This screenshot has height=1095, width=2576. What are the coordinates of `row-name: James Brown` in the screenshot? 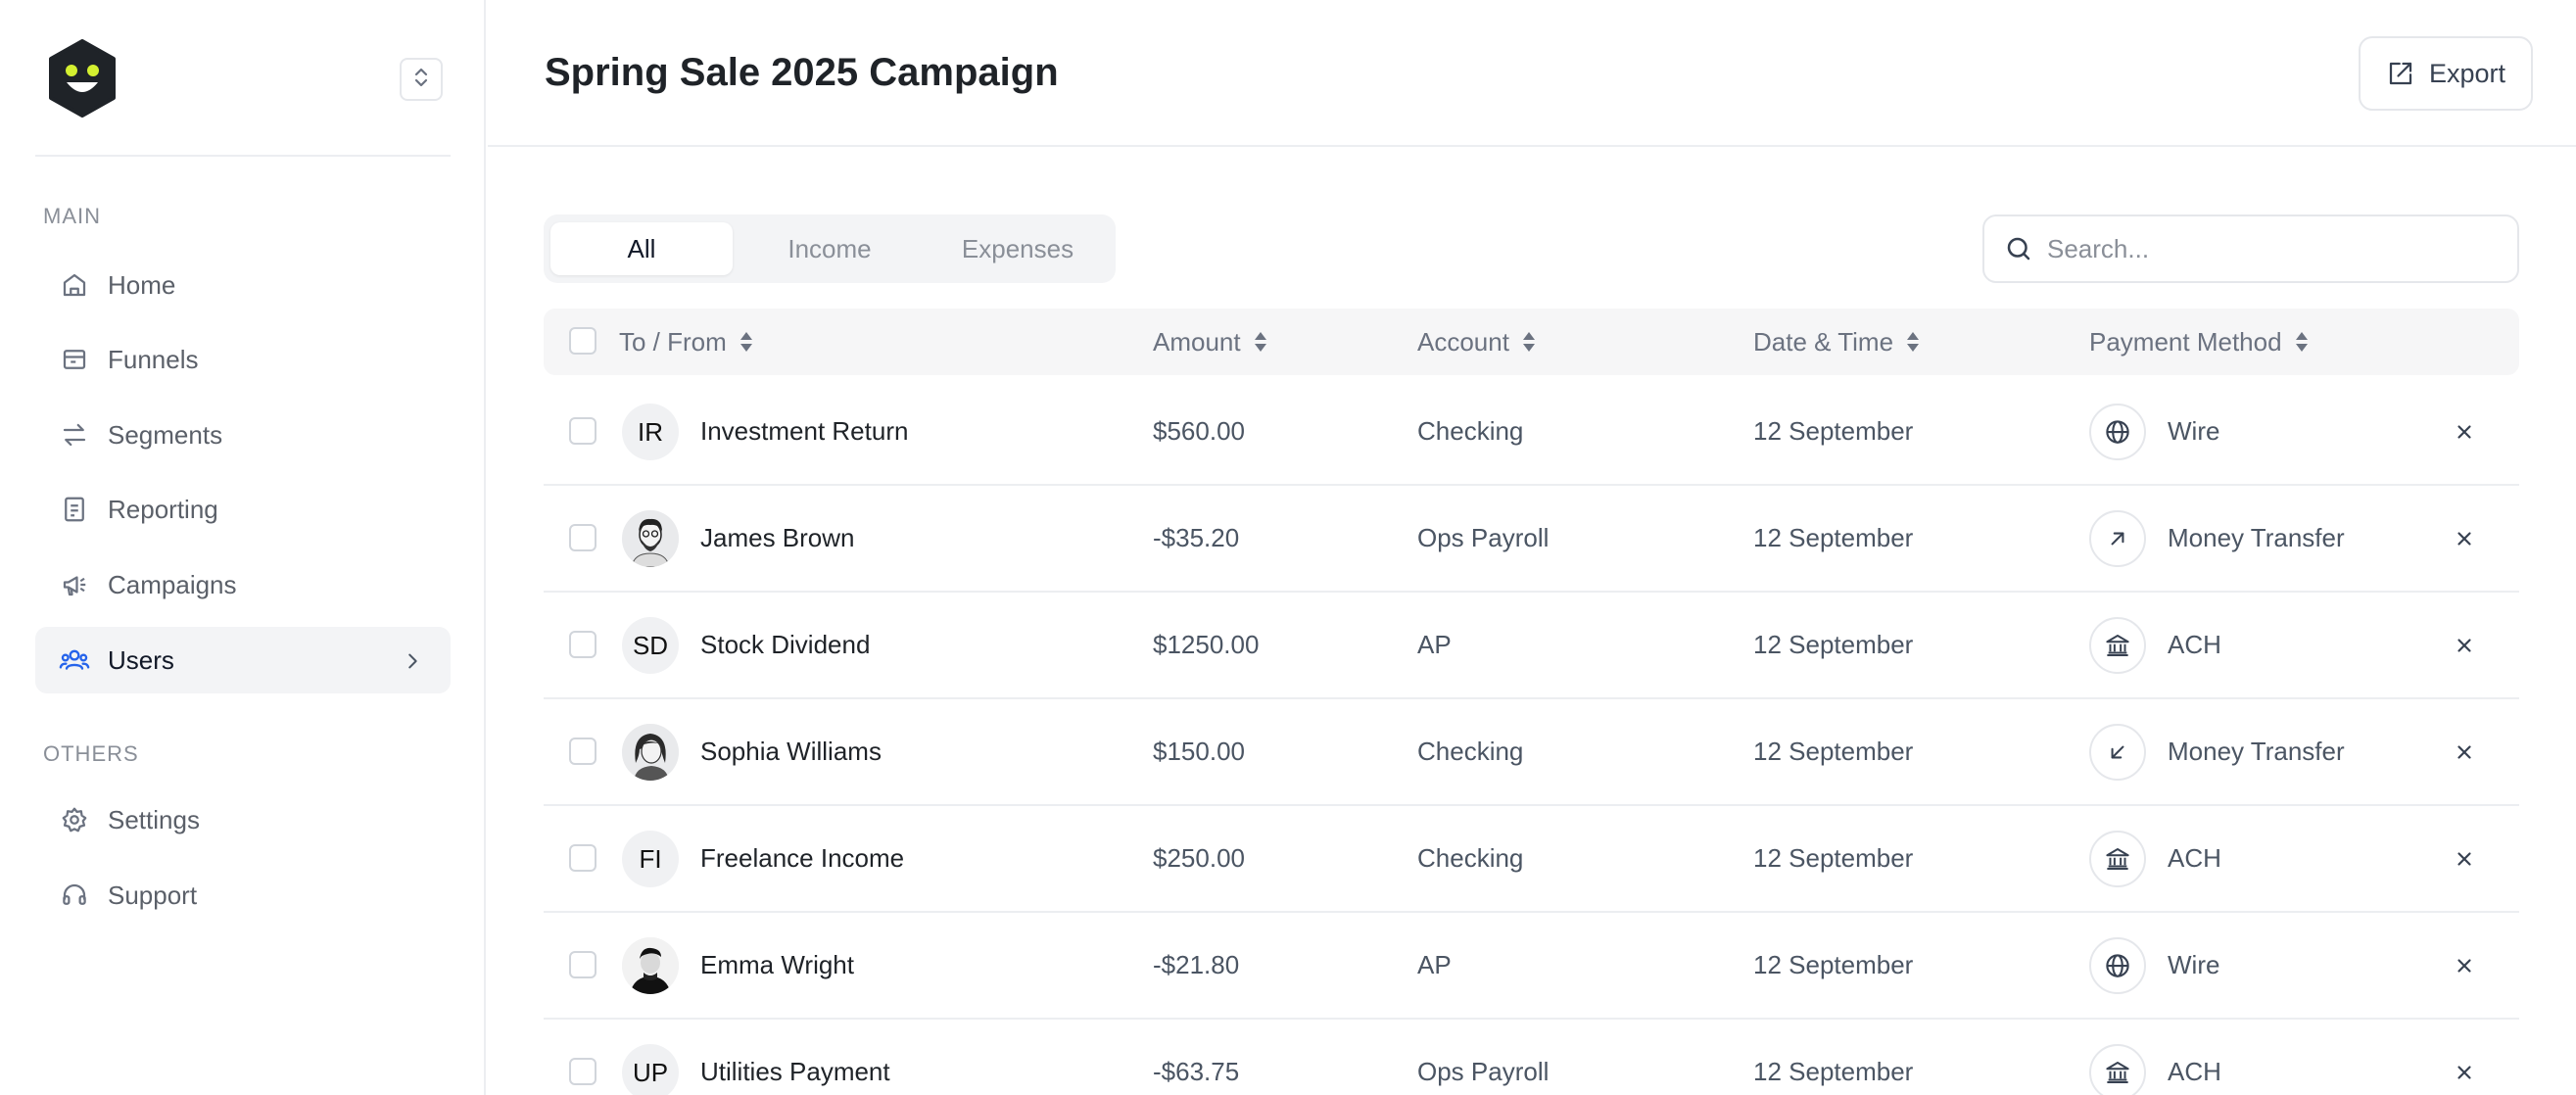 It's located at (777, 537).